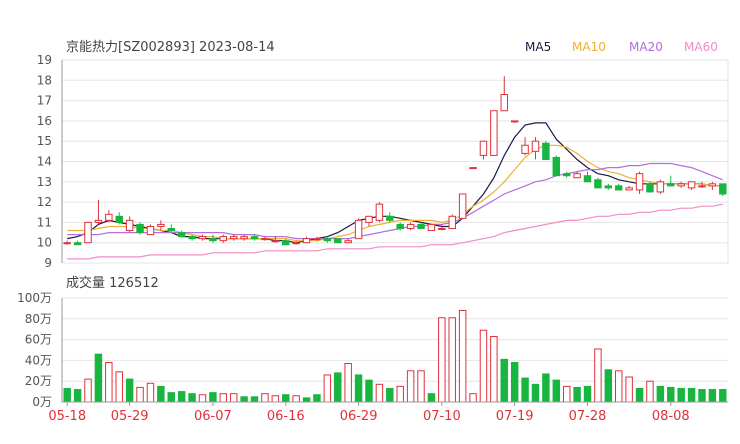  I want to click on x-tick-label: 06-29, so click(359, 416).